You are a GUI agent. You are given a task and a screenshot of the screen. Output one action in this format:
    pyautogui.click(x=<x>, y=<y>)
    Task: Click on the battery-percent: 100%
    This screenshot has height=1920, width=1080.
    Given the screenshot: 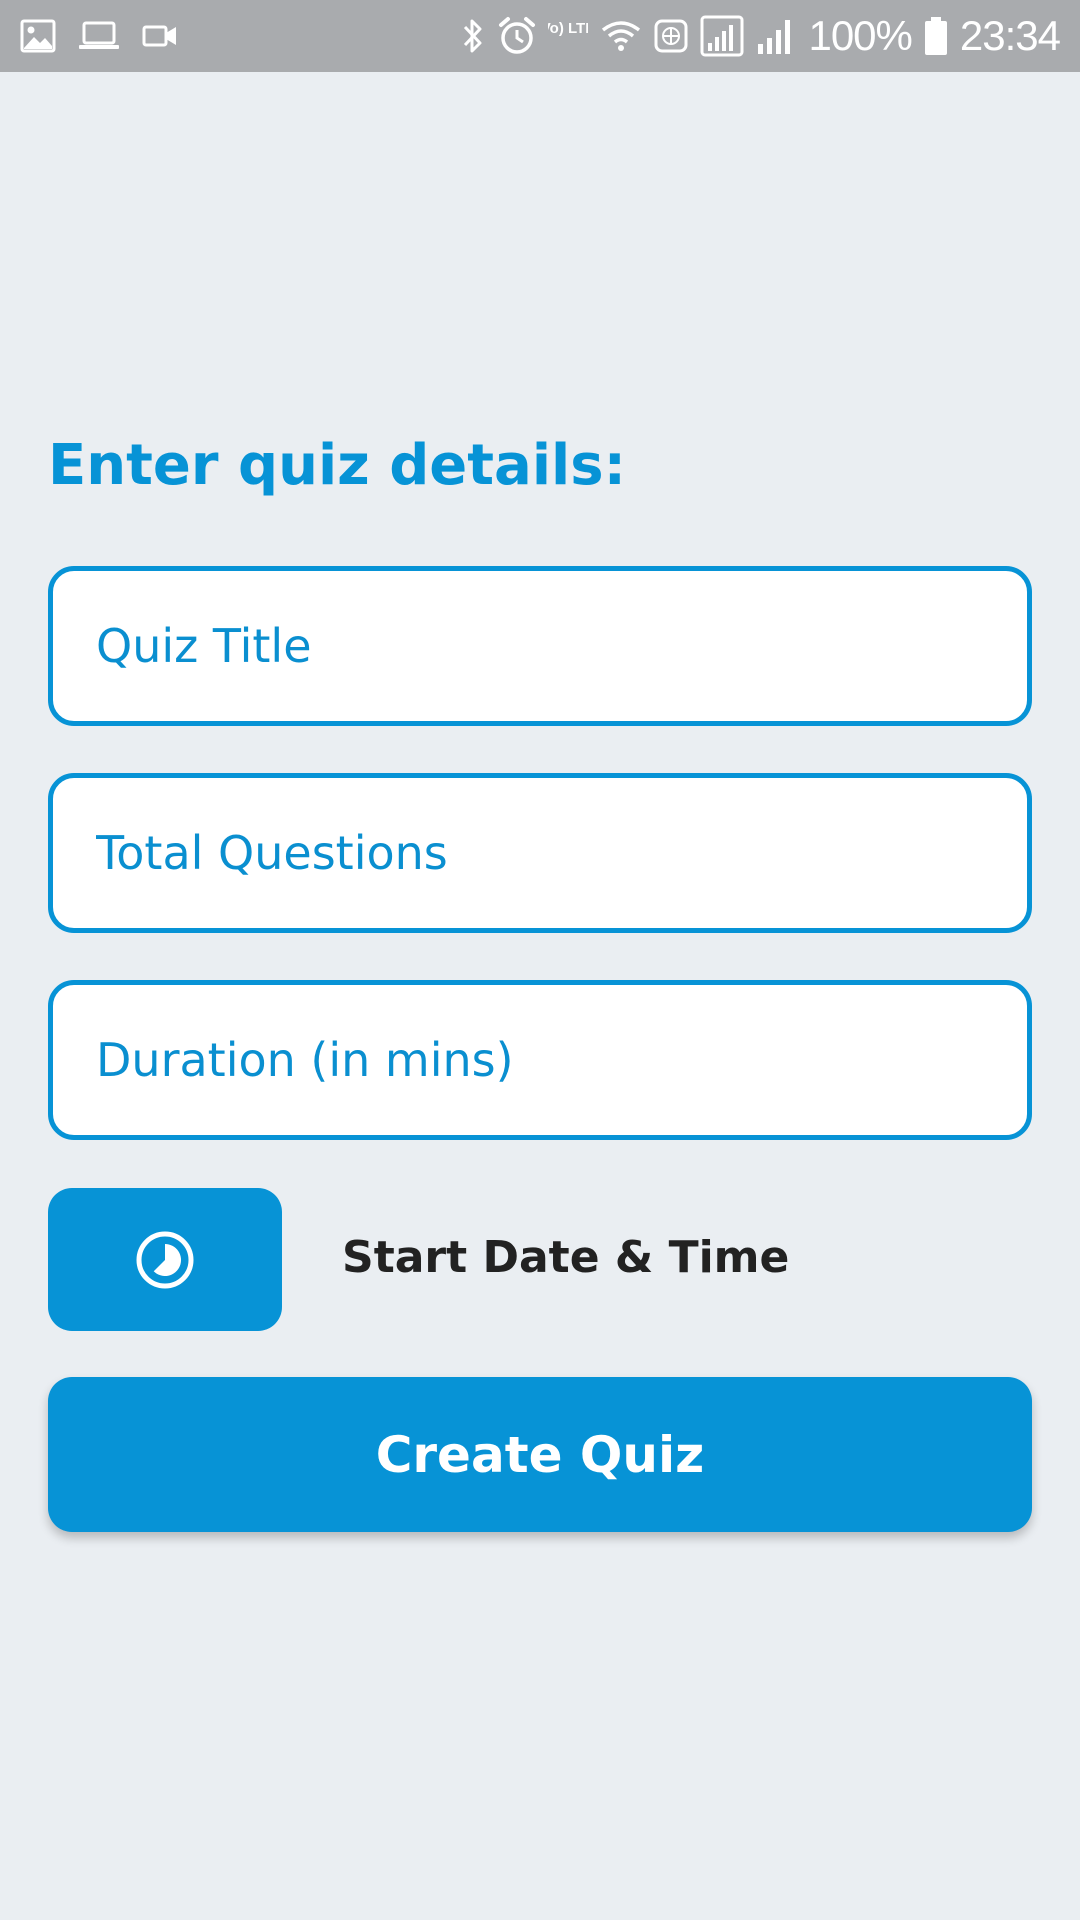 What is the action you would take?
    pyautogui.click(x=860, y=35)
    